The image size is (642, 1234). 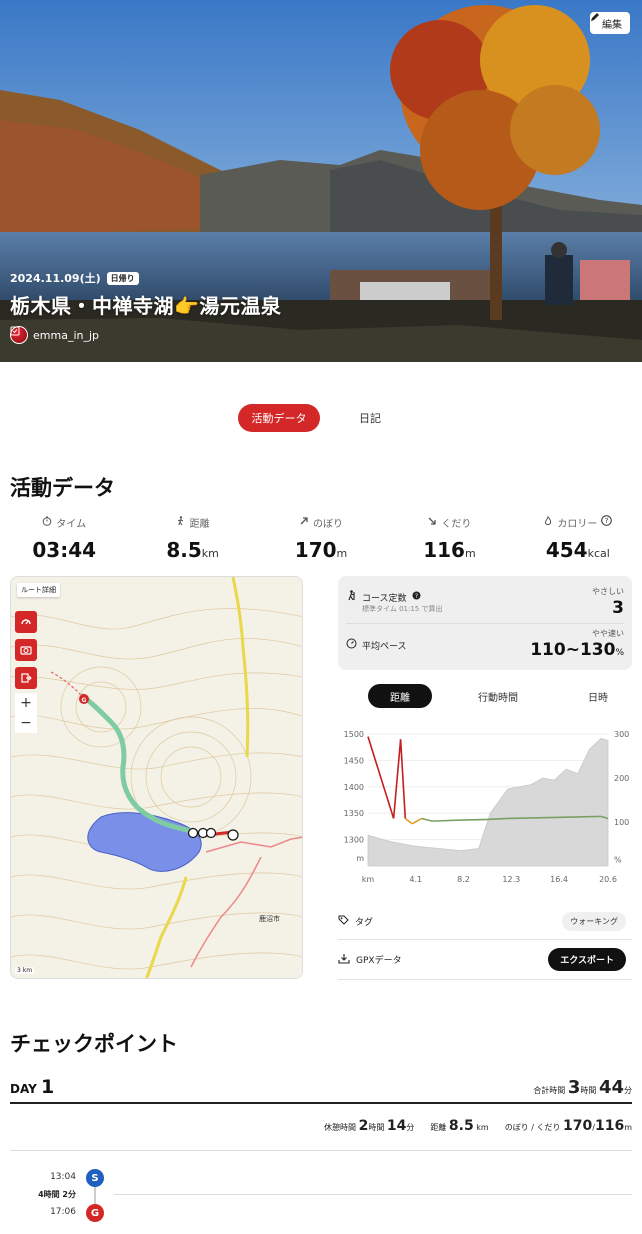 I want to click on stat-unit: kcal, so click(x=598, y=553).